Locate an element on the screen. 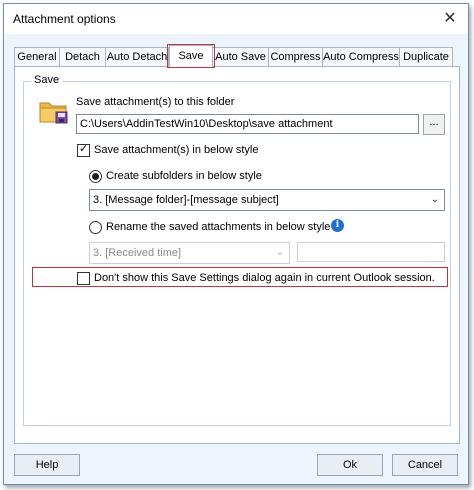 This screenshot has height=490, width=474. create-subfolders-radio is located at coordinates (95, 176).